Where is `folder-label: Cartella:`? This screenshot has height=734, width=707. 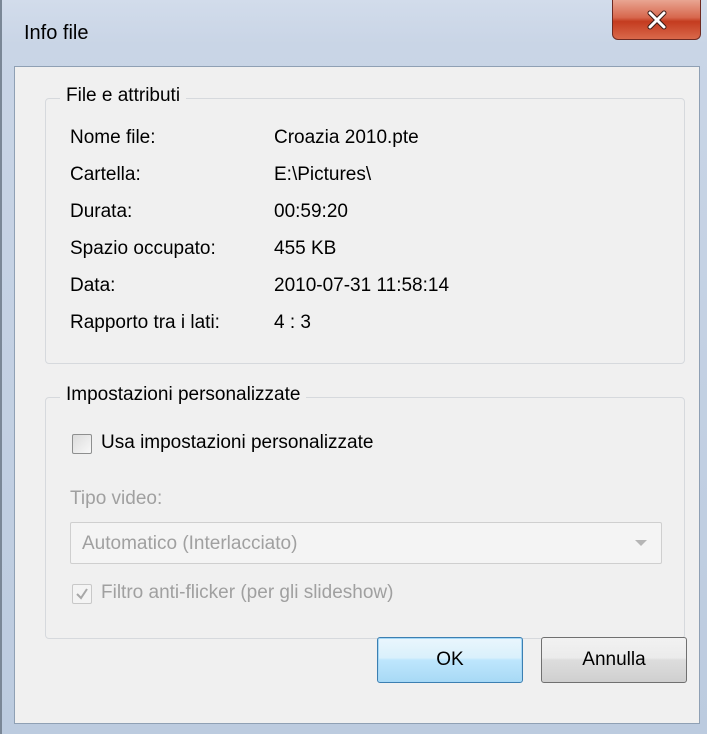
folder-label: Cartella: is located at coordinates (105, 174).